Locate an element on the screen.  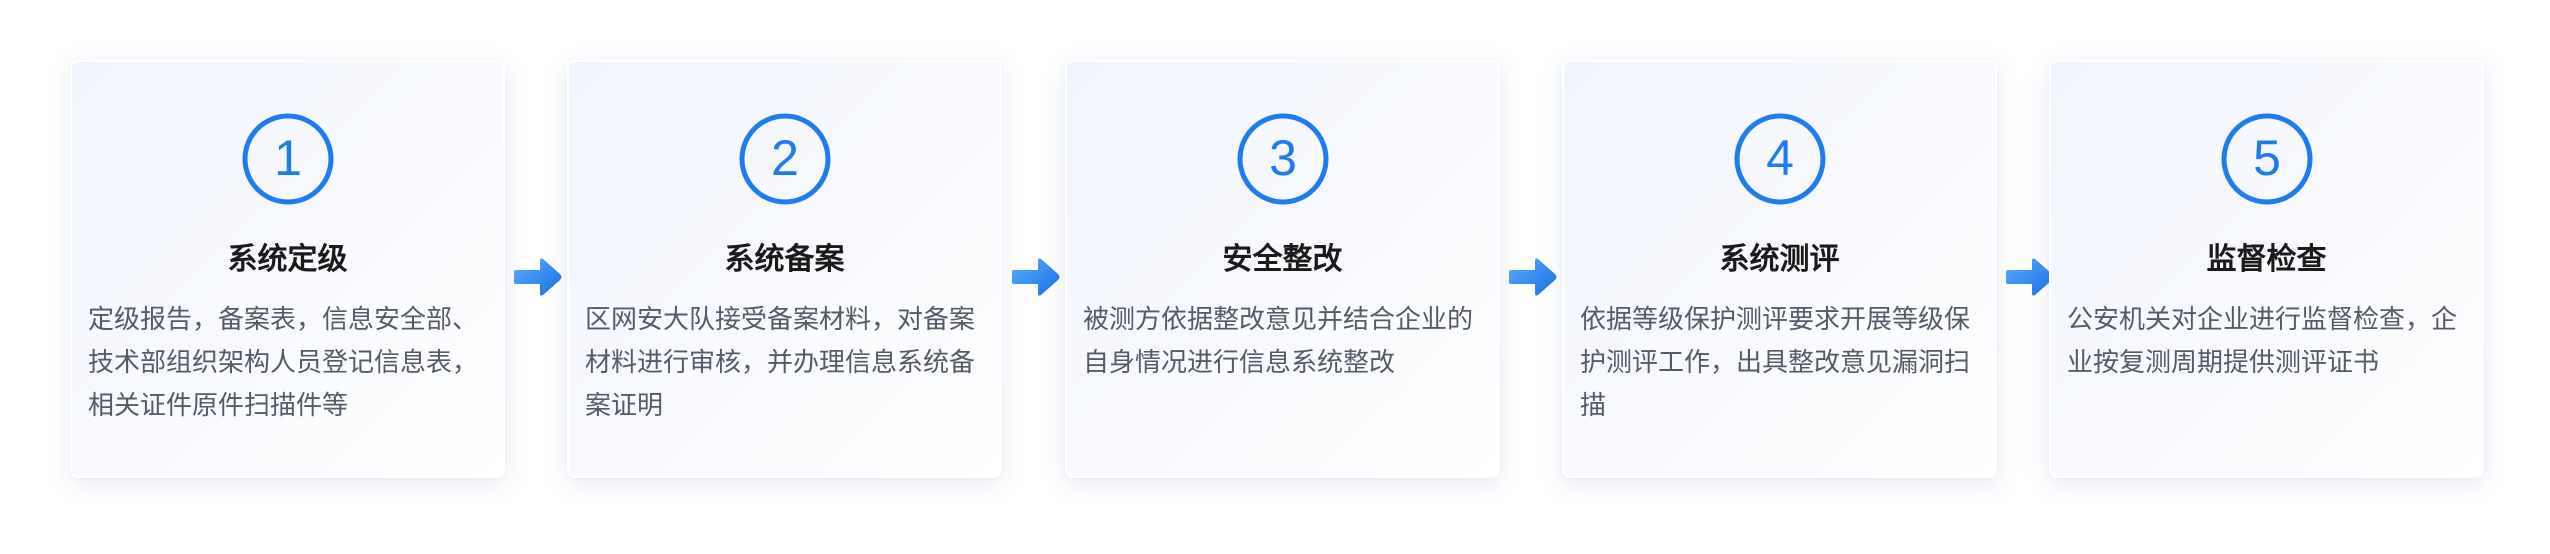
step-number: 5 is located at coordinates (2267, 158).